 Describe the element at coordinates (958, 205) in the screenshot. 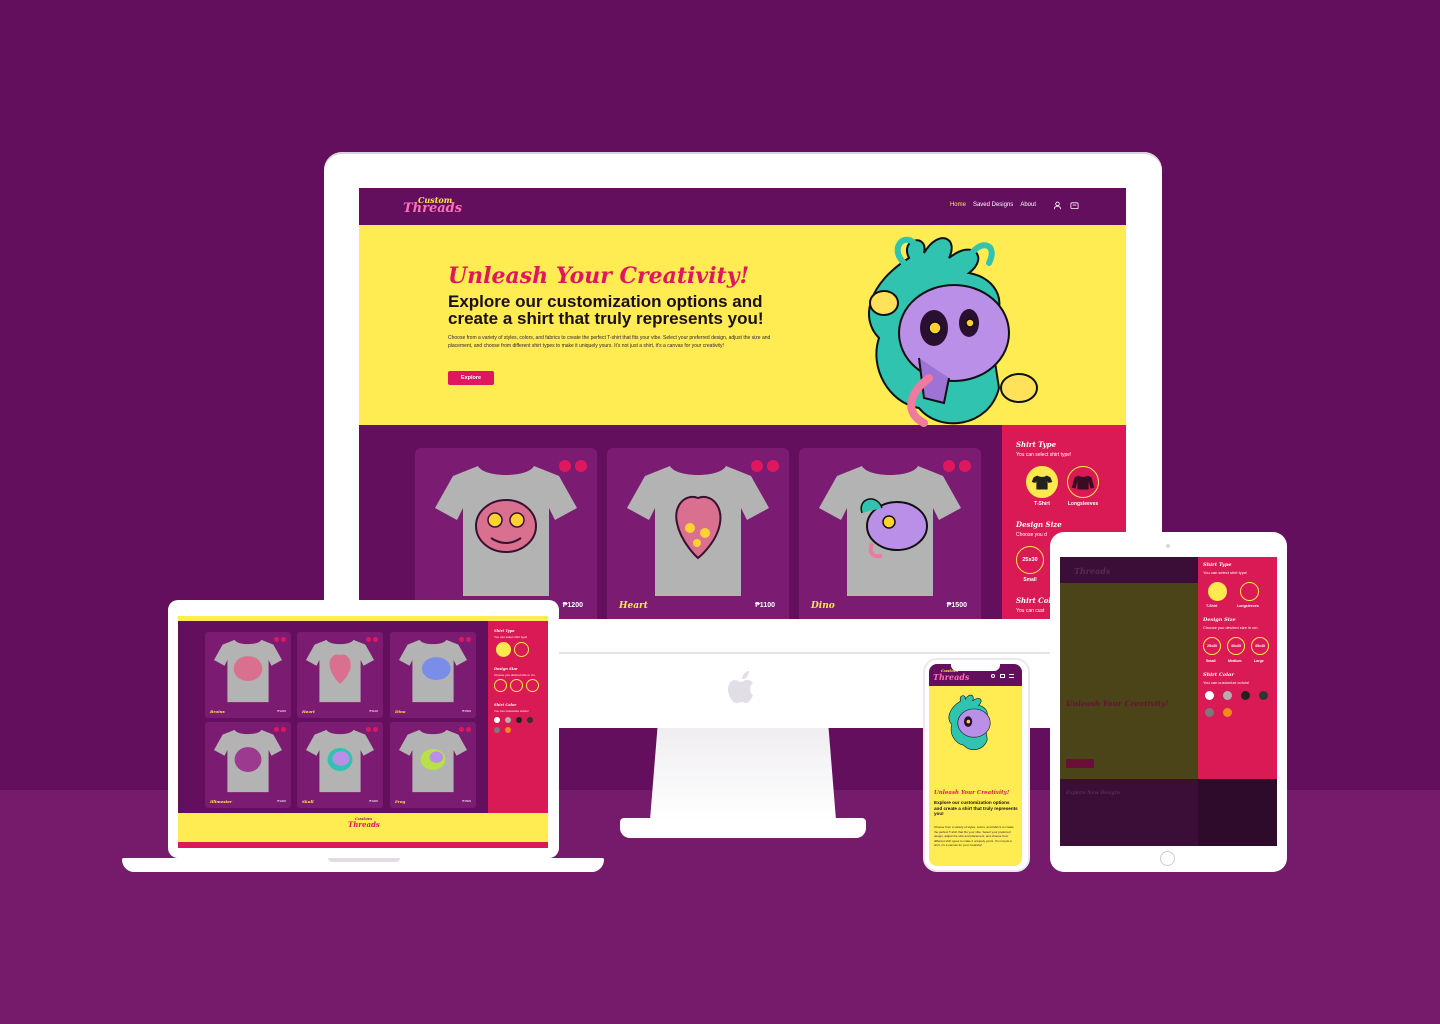

I see `nav-home-link: Home` at that location.